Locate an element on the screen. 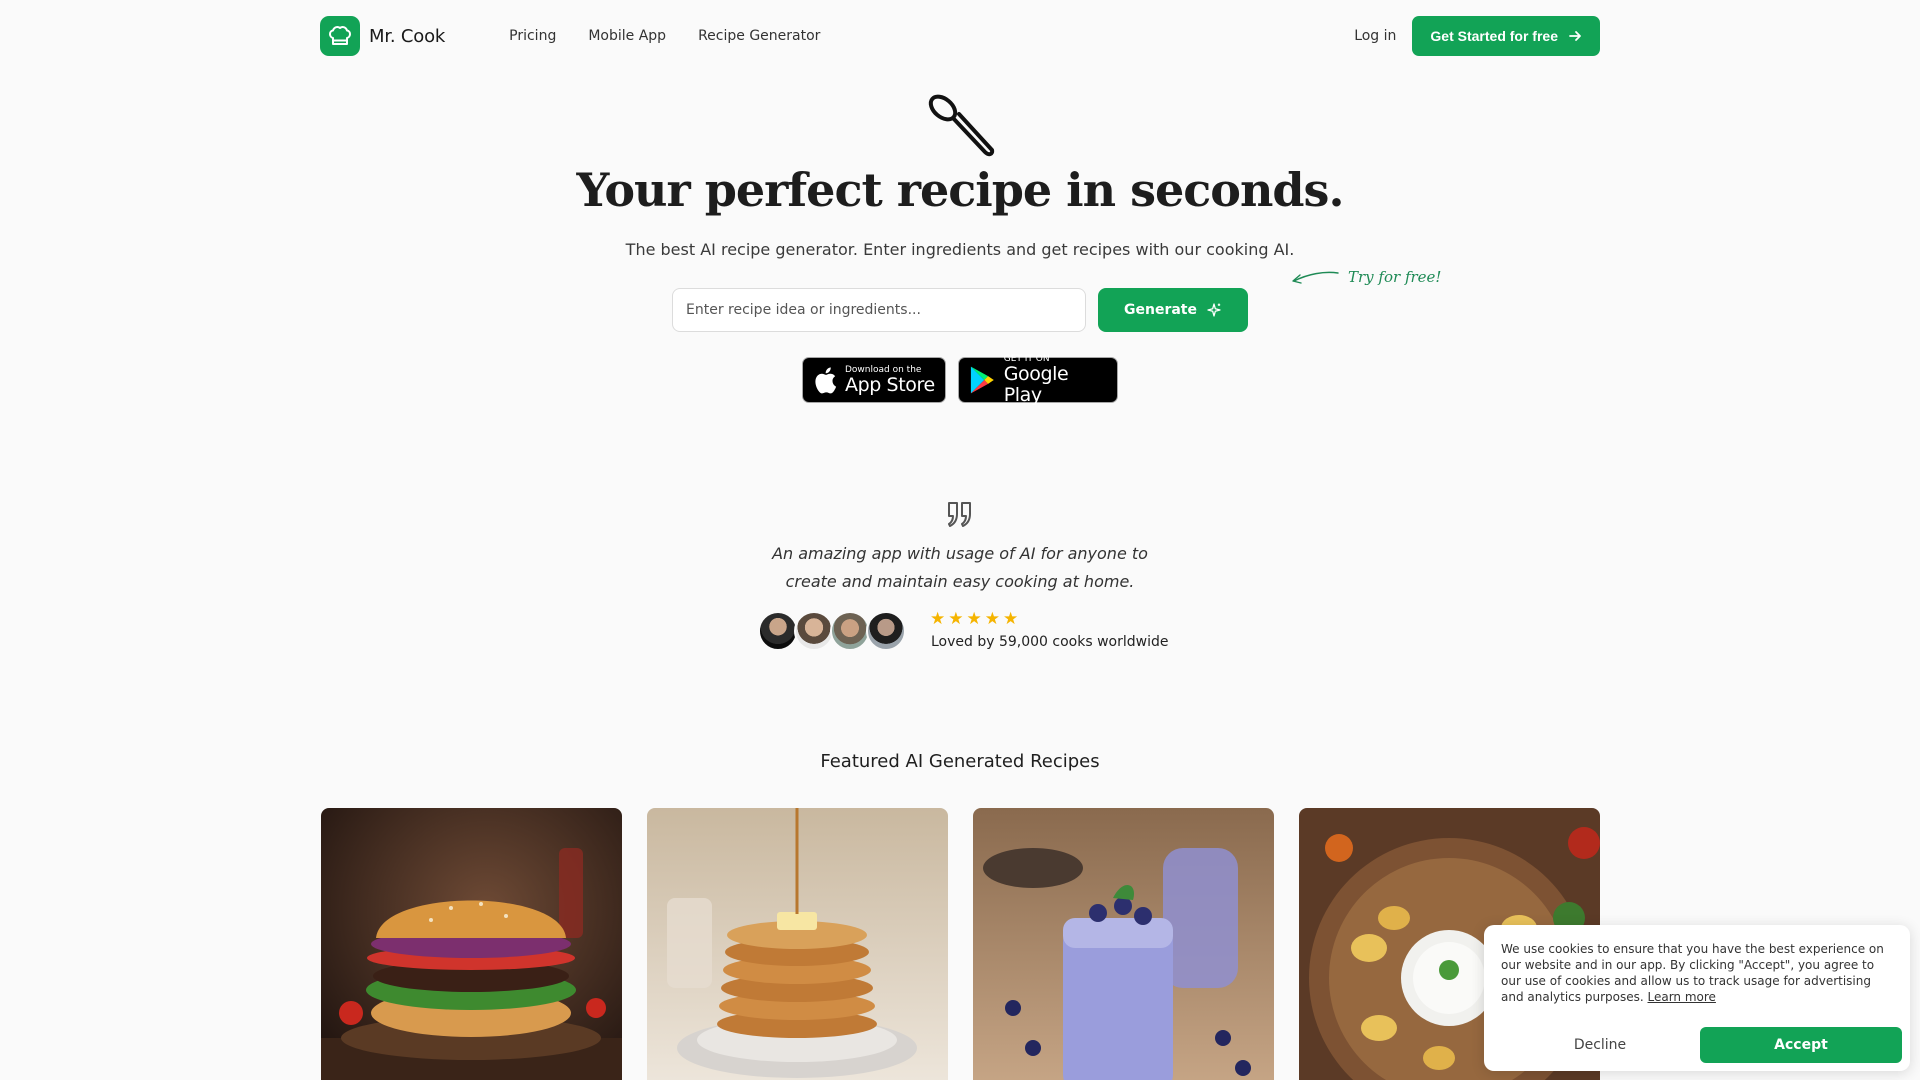 This screenshot has height=1080, width=1920. arrow-left-hand-drawn-icon is located at coordinates (1315, 277).